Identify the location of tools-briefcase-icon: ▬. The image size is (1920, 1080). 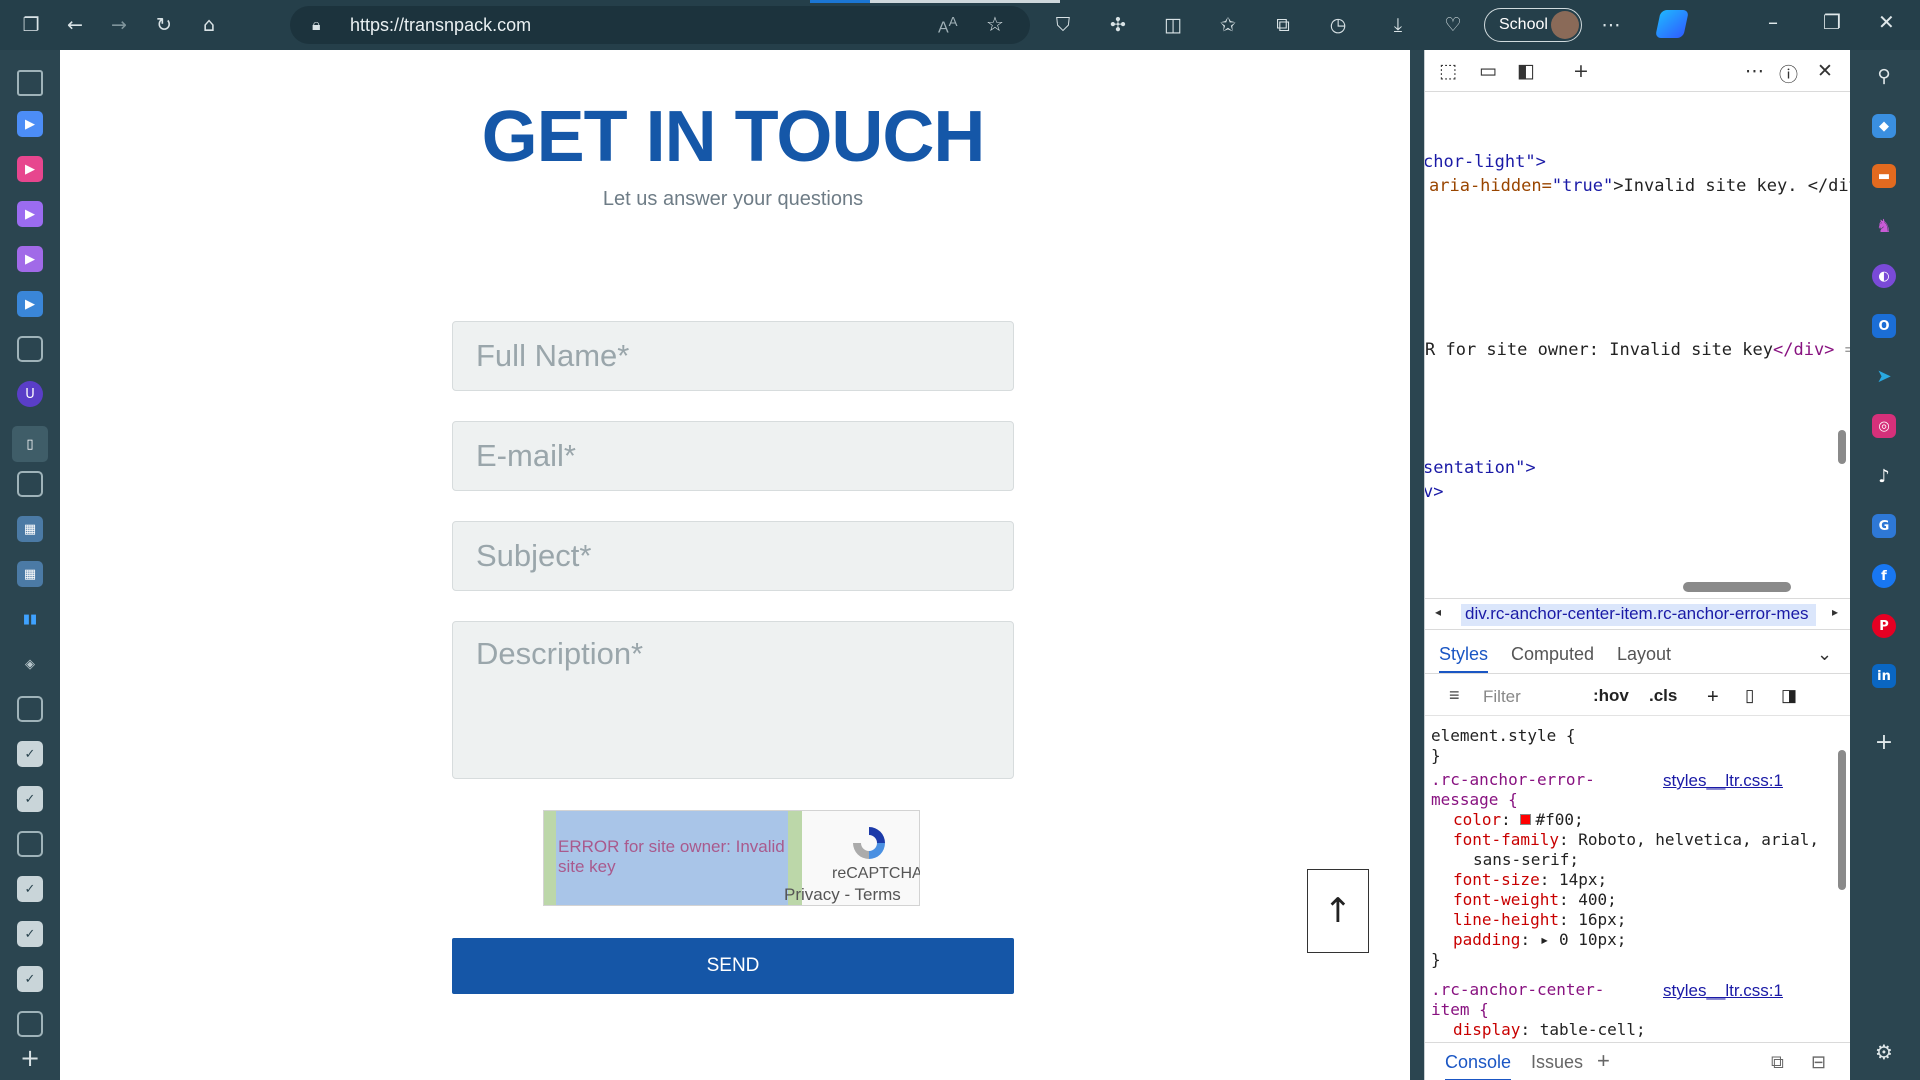
(1884, 176).